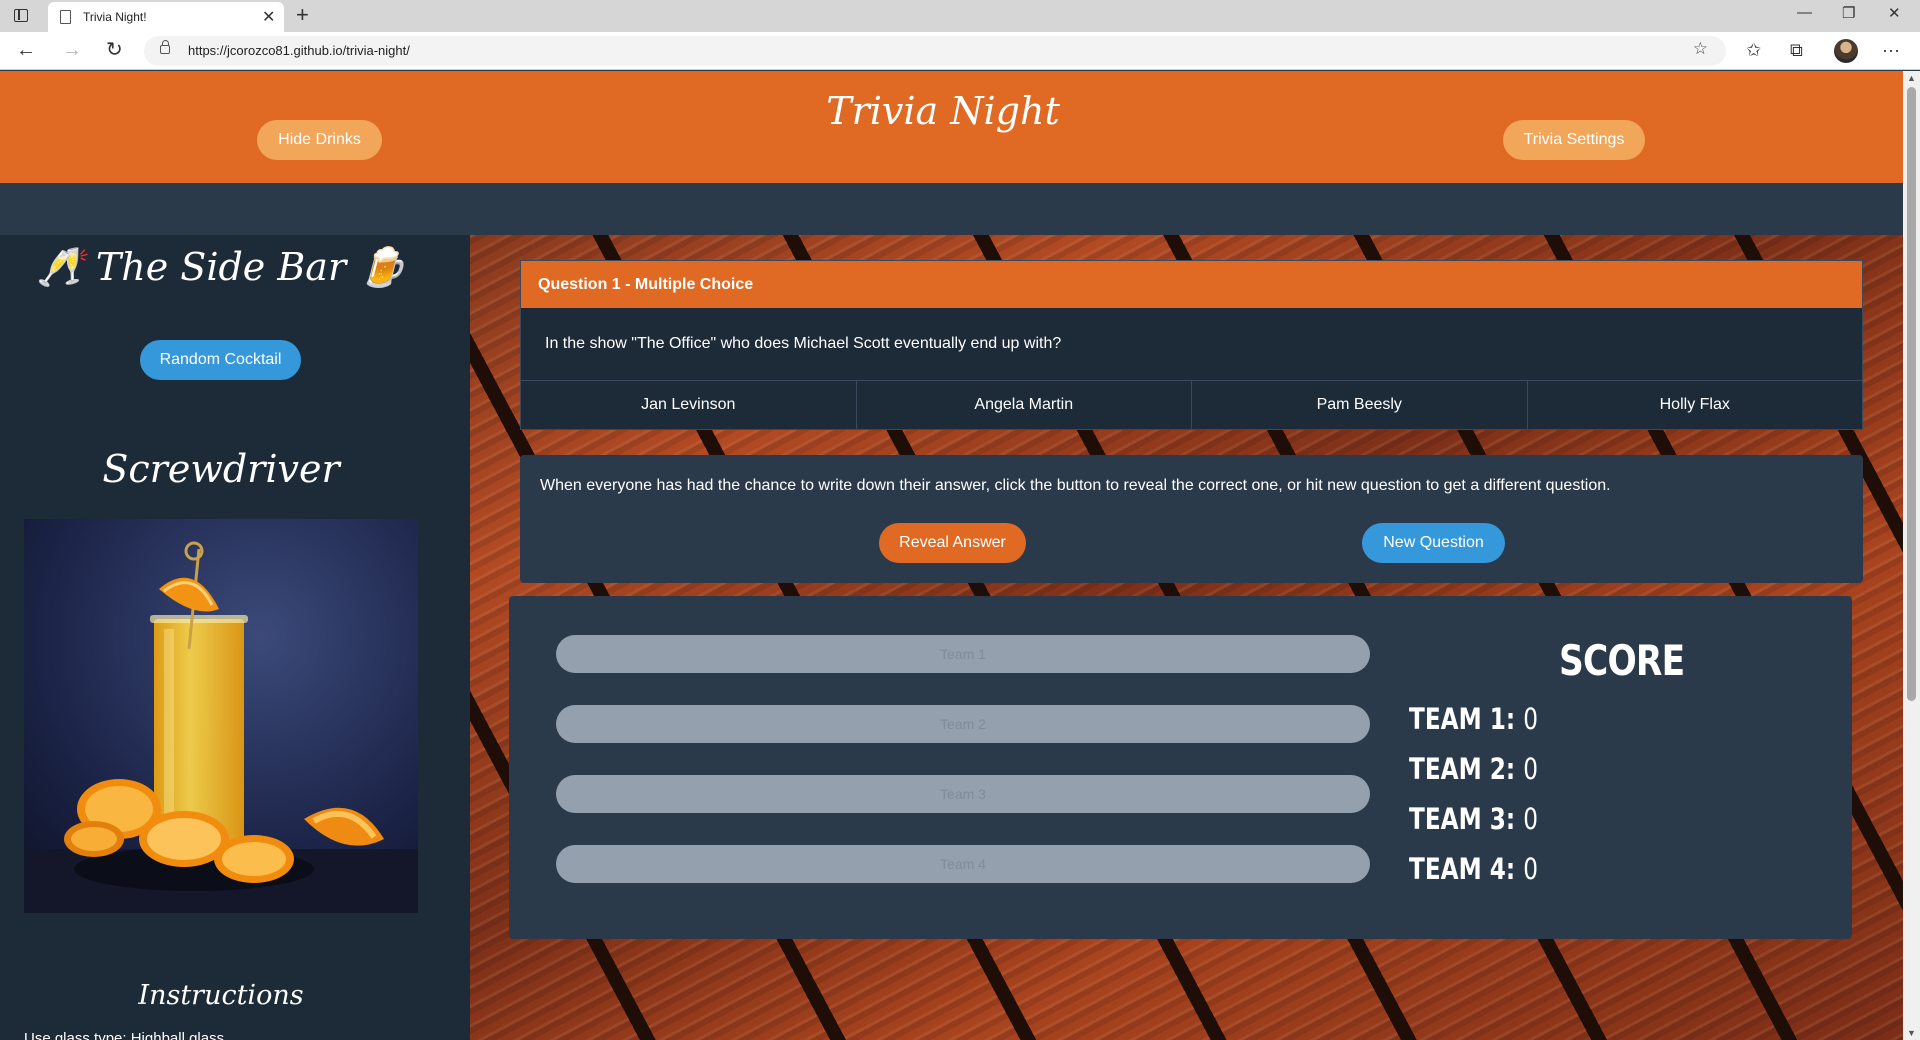 The image size is (1920, 1040). Describe the element at coordinates (1462, 869) in the screenshot. I see `team-score-label: TEAM 4:` at that location.